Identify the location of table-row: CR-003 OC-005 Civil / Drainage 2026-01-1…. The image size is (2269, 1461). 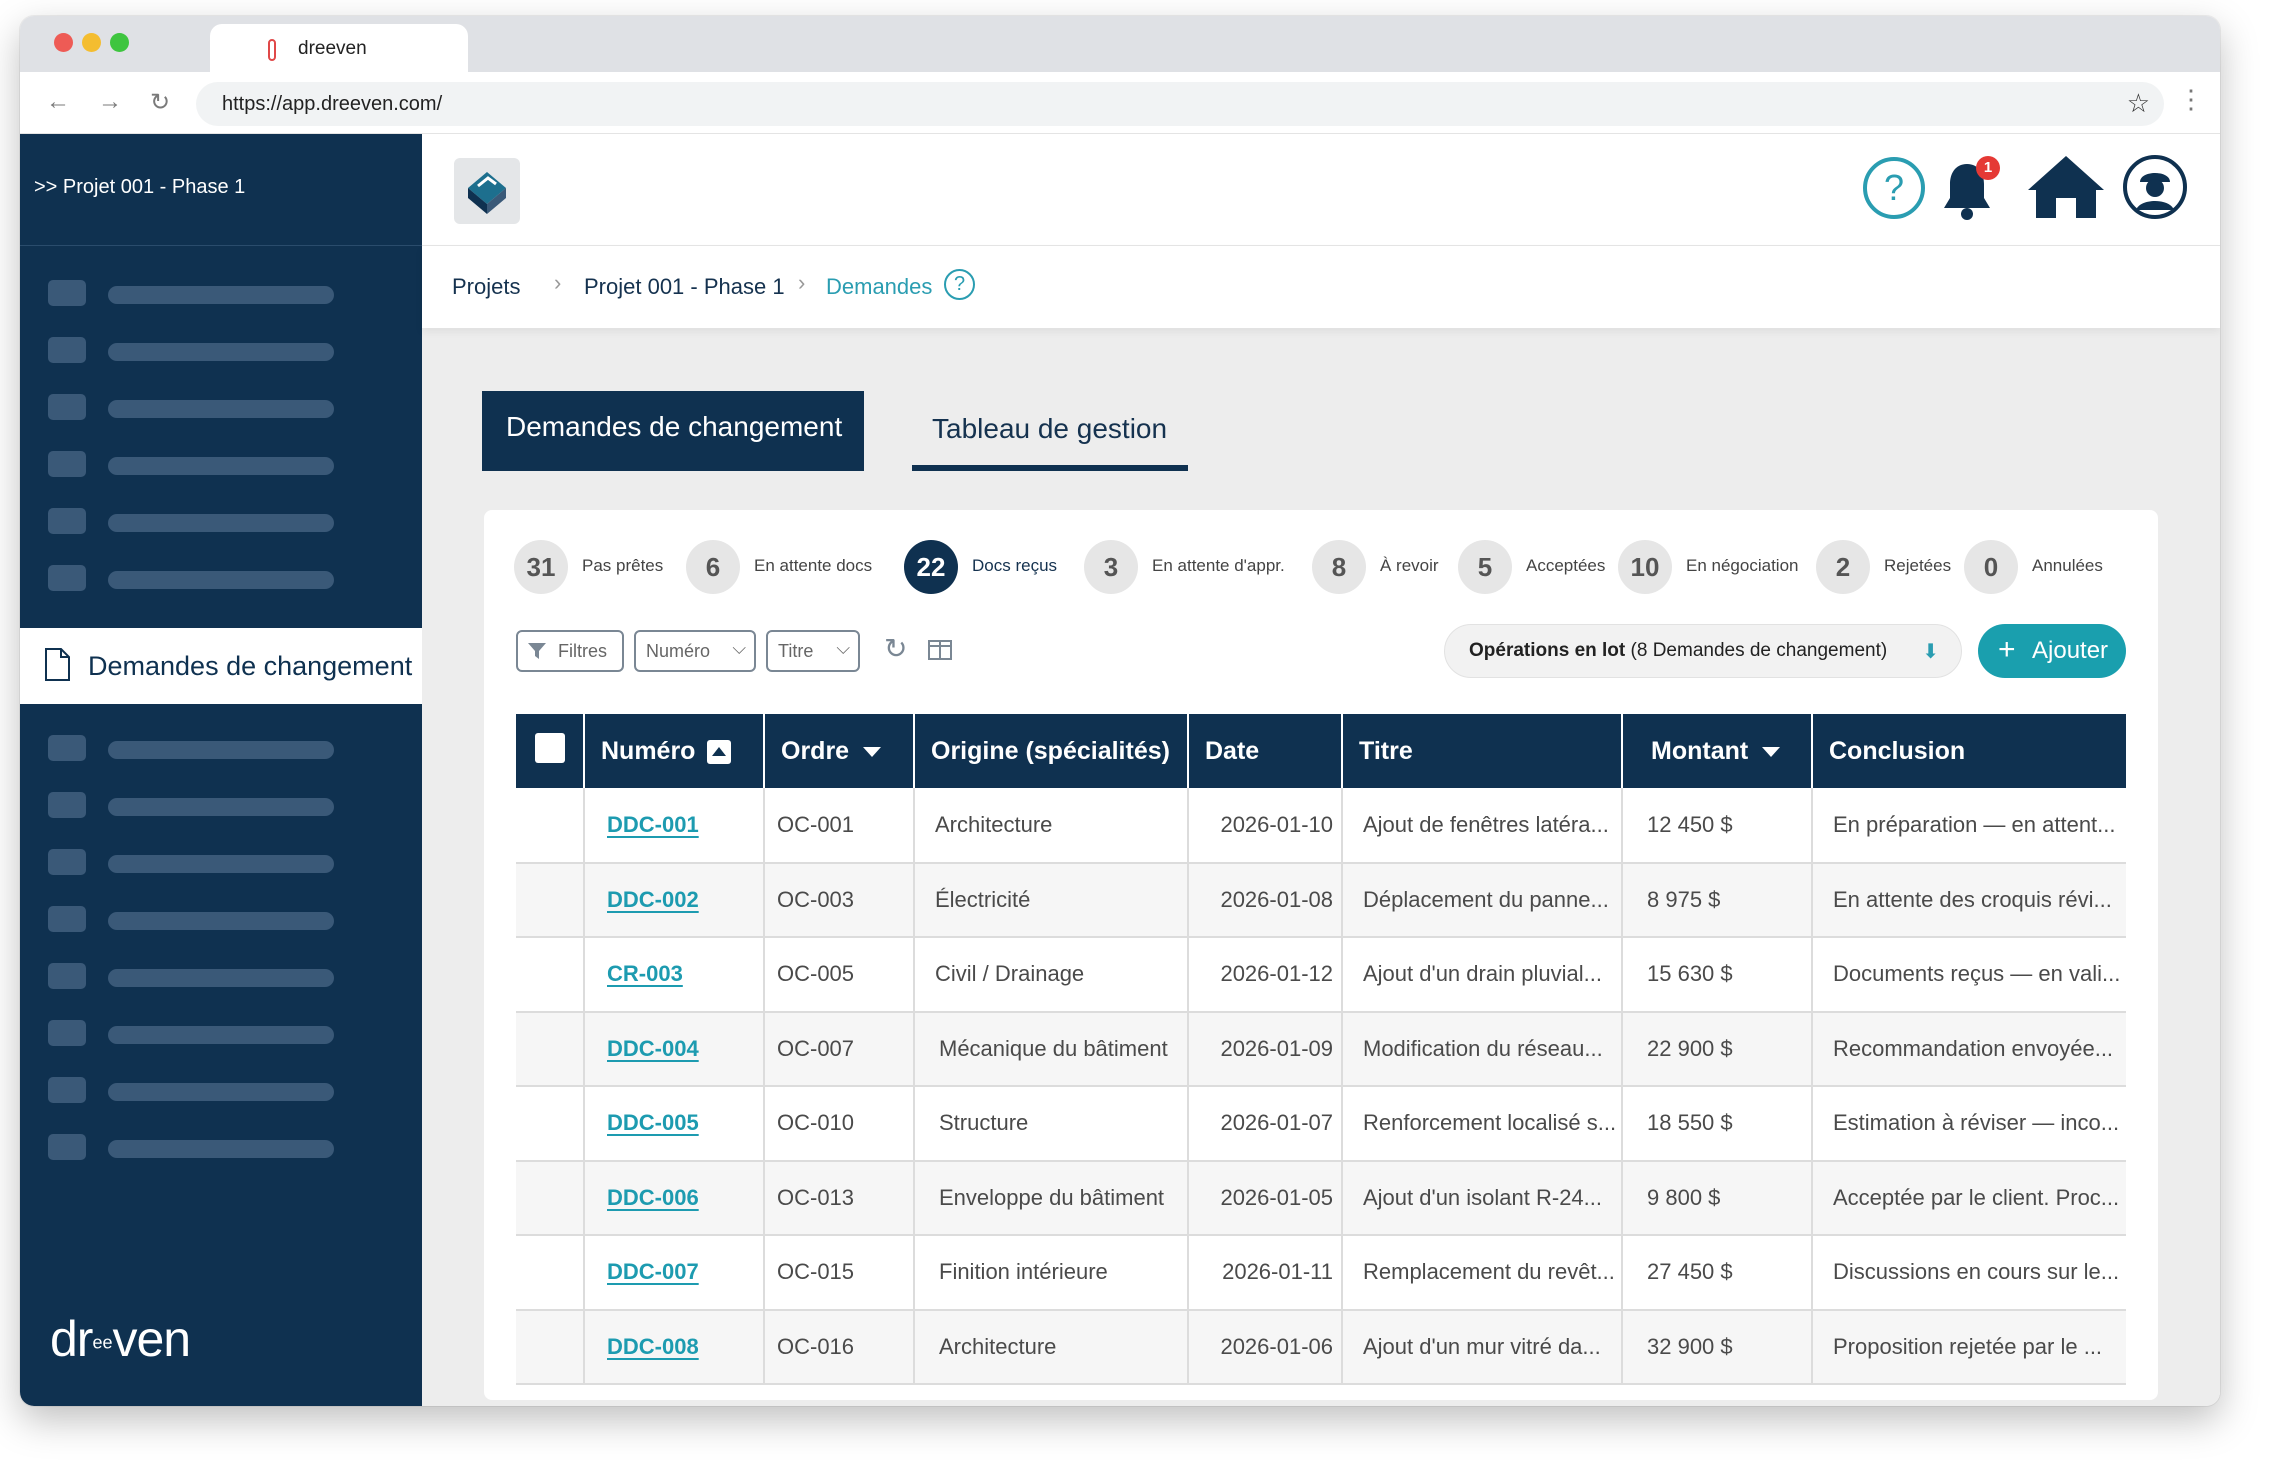
(1321, 975).